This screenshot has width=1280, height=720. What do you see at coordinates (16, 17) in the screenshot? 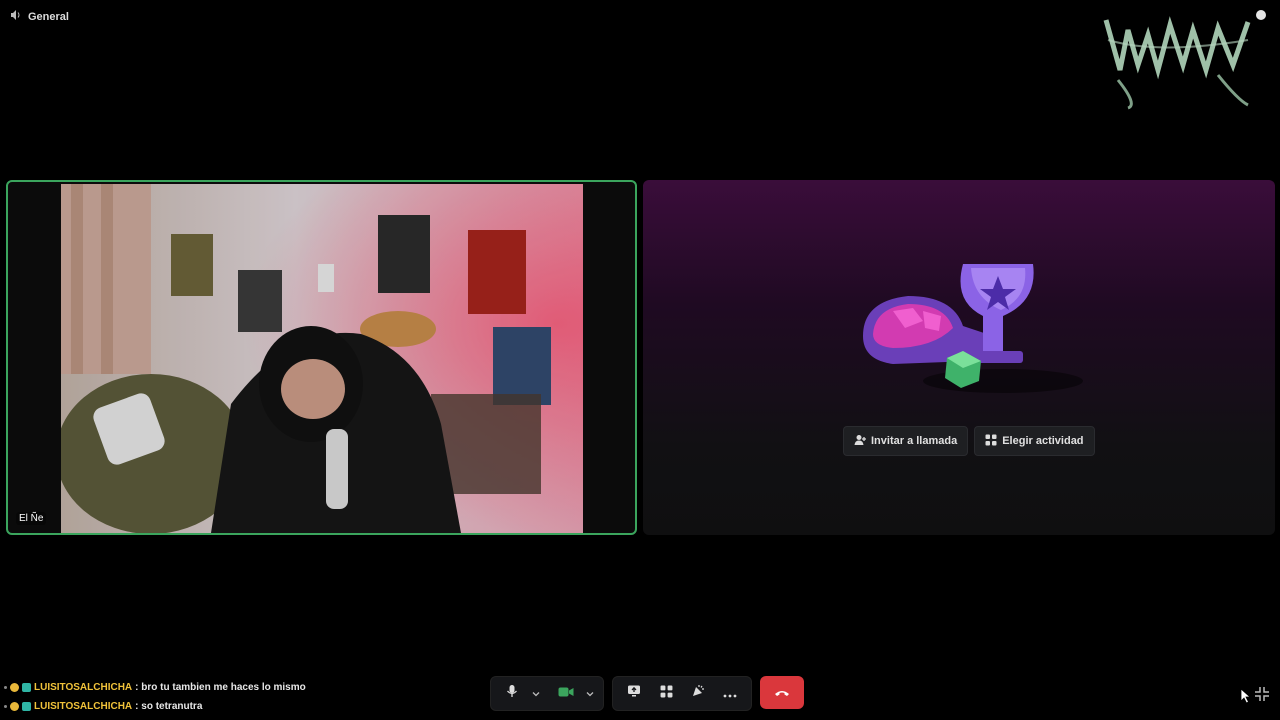
I see `speaker-icon` at bounding box center [16, 17].